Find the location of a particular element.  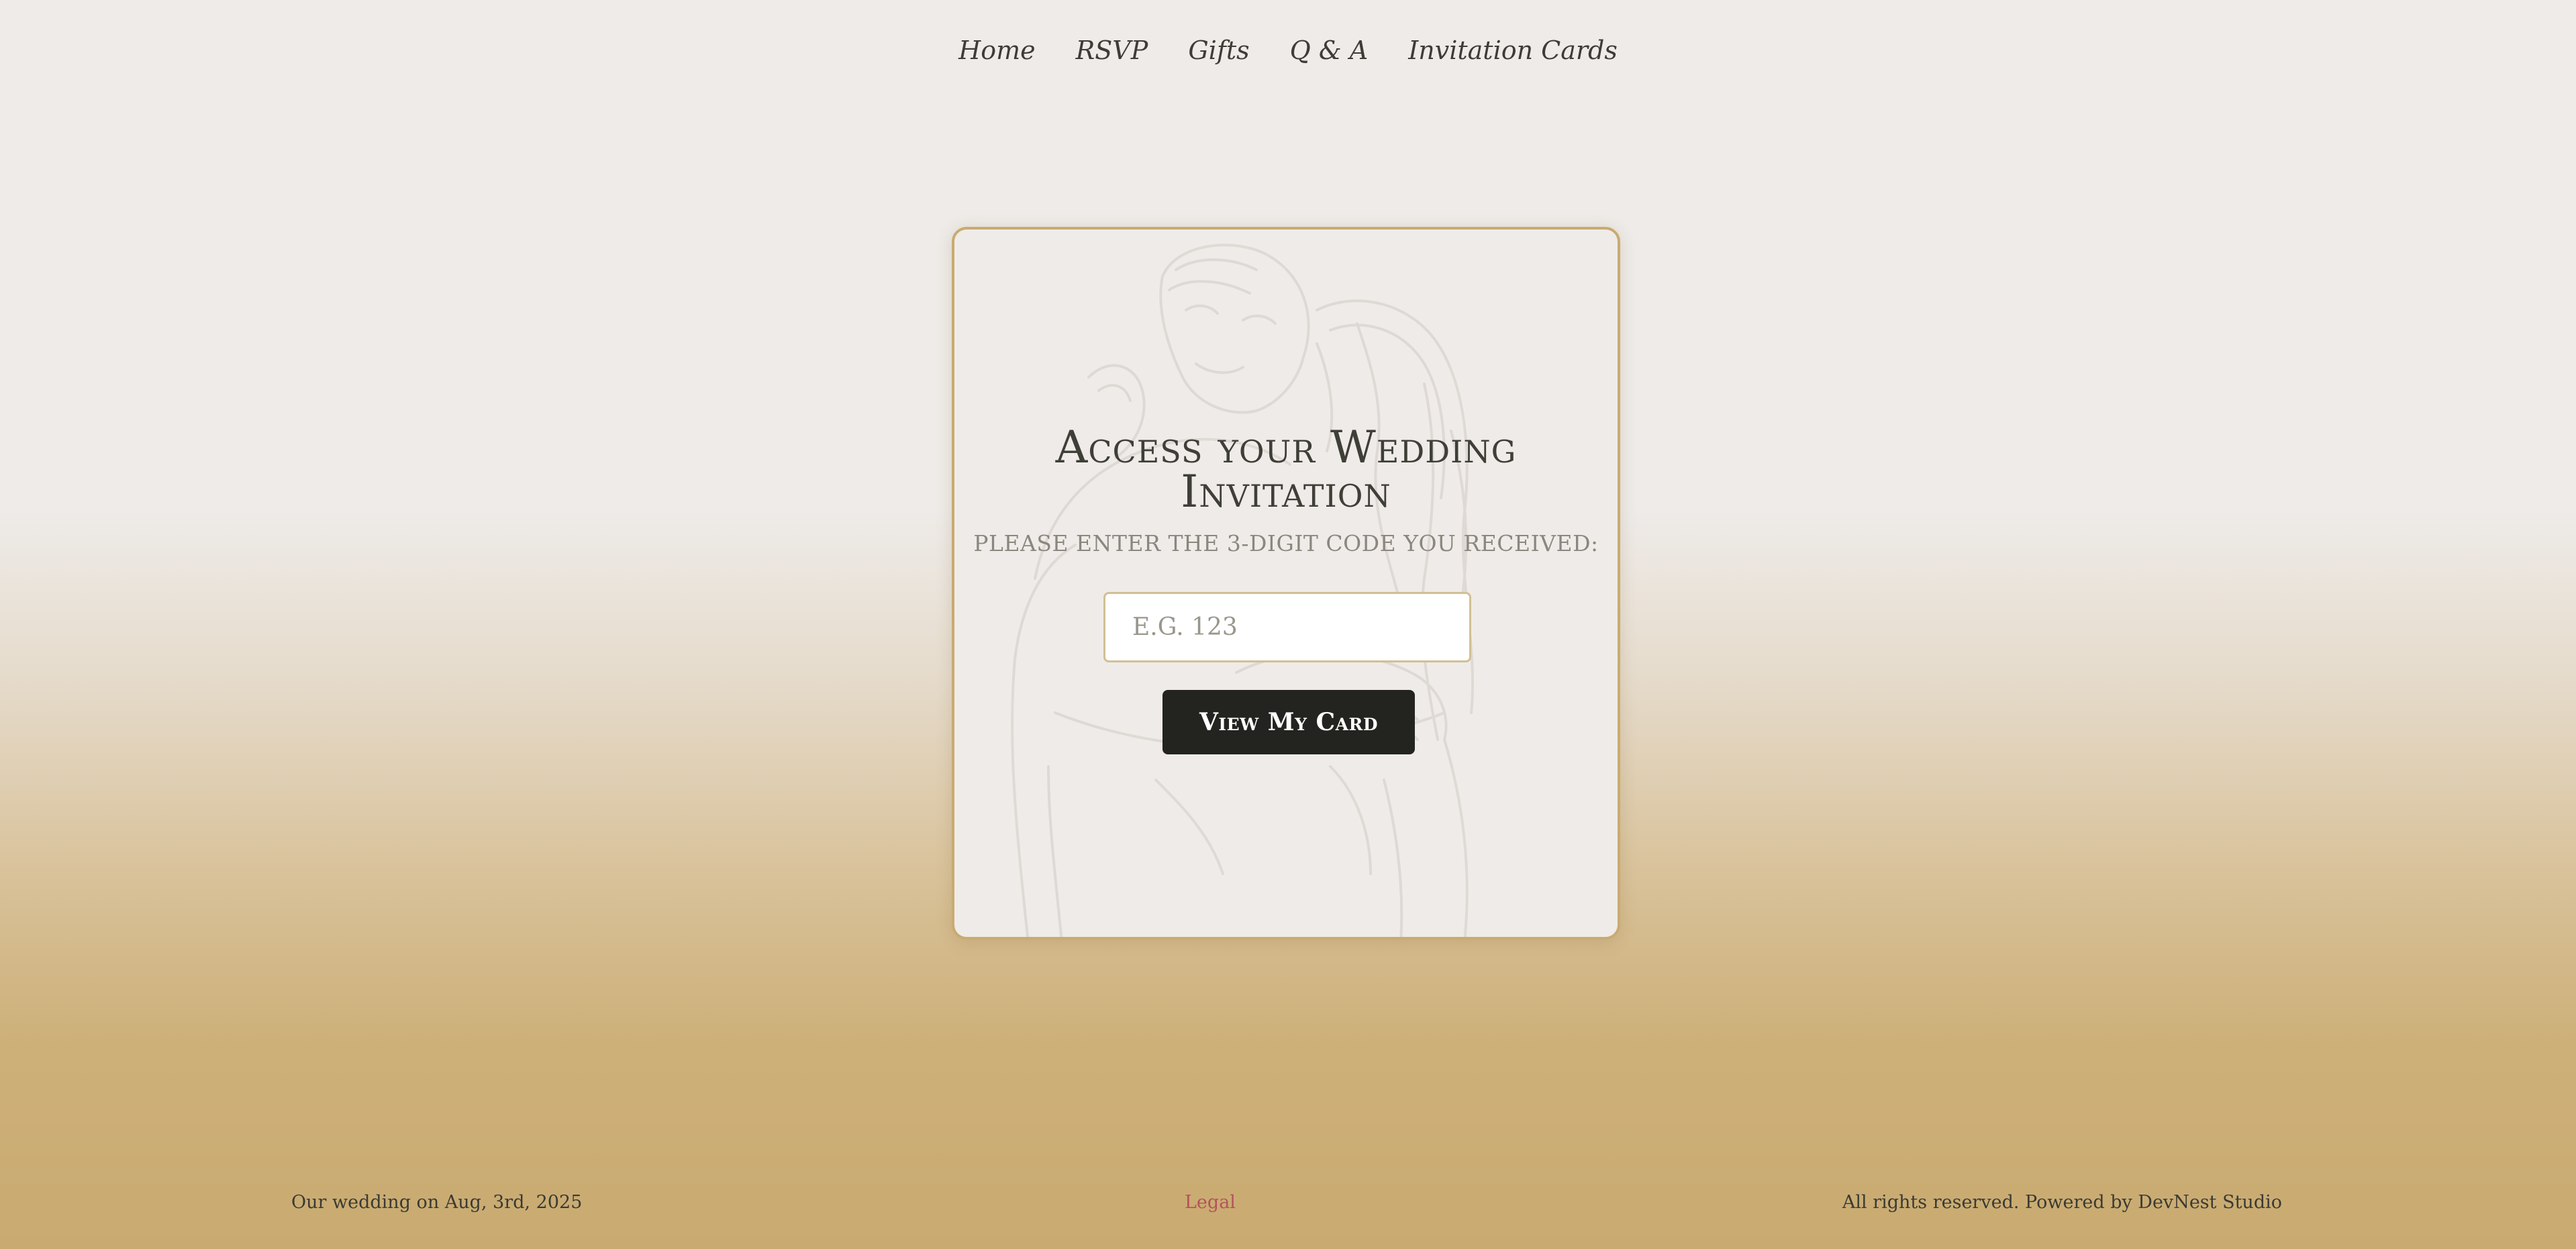

view-my-card-button: View My Card is located at coordinates (1288, 722).